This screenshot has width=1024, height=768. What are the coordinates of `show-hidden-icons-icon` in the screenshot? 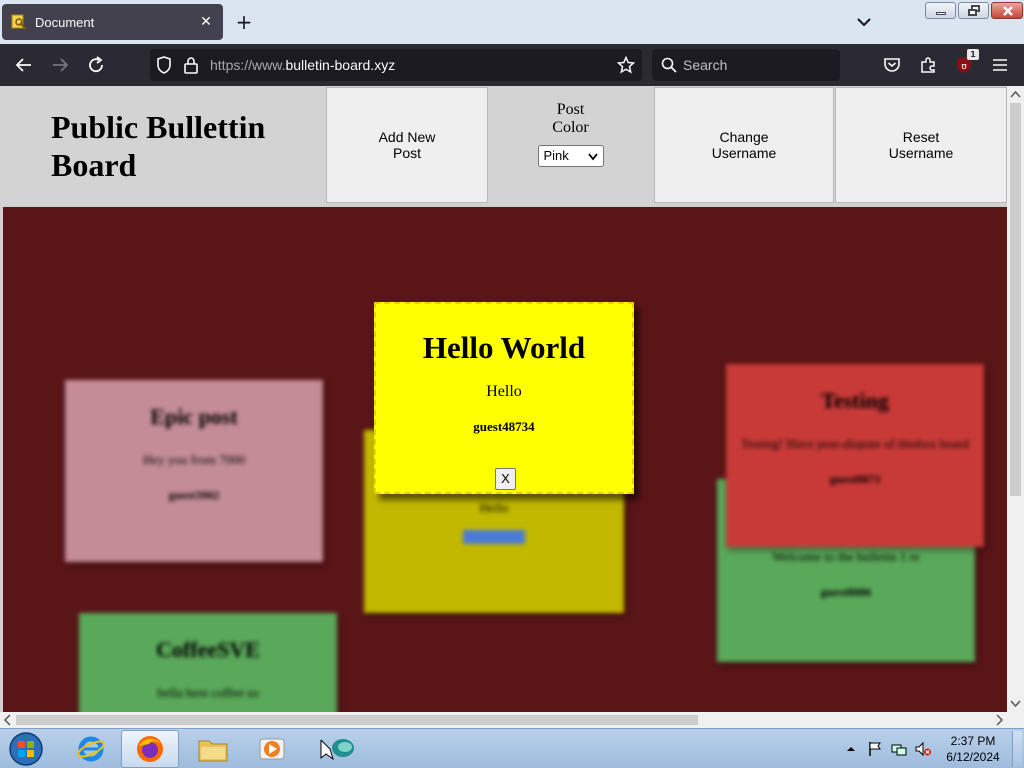 It's located at (854, 749).